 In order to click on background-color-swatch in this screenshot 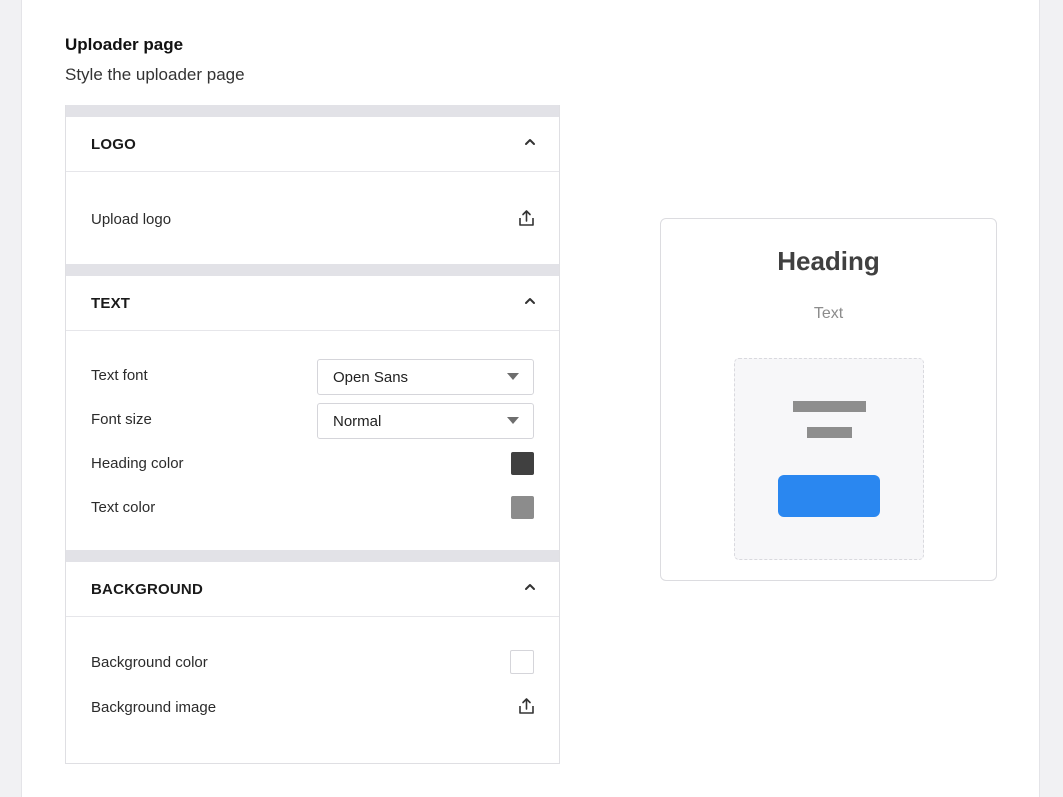, I will do `click(522, 662)`.